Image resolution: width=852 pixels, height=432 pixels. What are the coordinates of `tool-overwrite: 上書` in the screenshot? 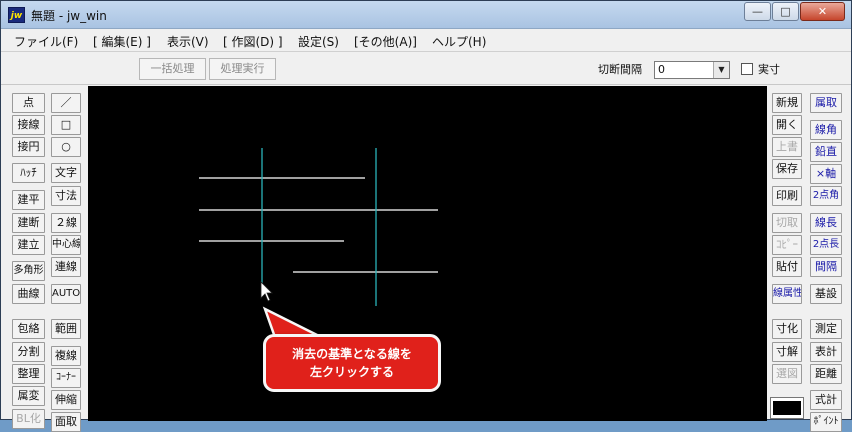 It's located at (787, 147).